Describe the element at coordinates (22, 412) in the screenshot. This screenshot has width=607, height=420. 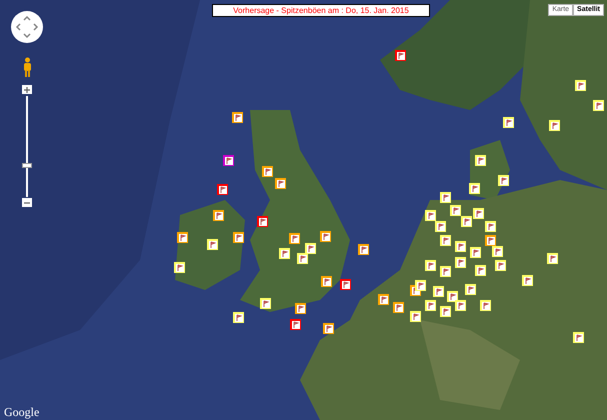
I see `google-logo: Google` at that location.